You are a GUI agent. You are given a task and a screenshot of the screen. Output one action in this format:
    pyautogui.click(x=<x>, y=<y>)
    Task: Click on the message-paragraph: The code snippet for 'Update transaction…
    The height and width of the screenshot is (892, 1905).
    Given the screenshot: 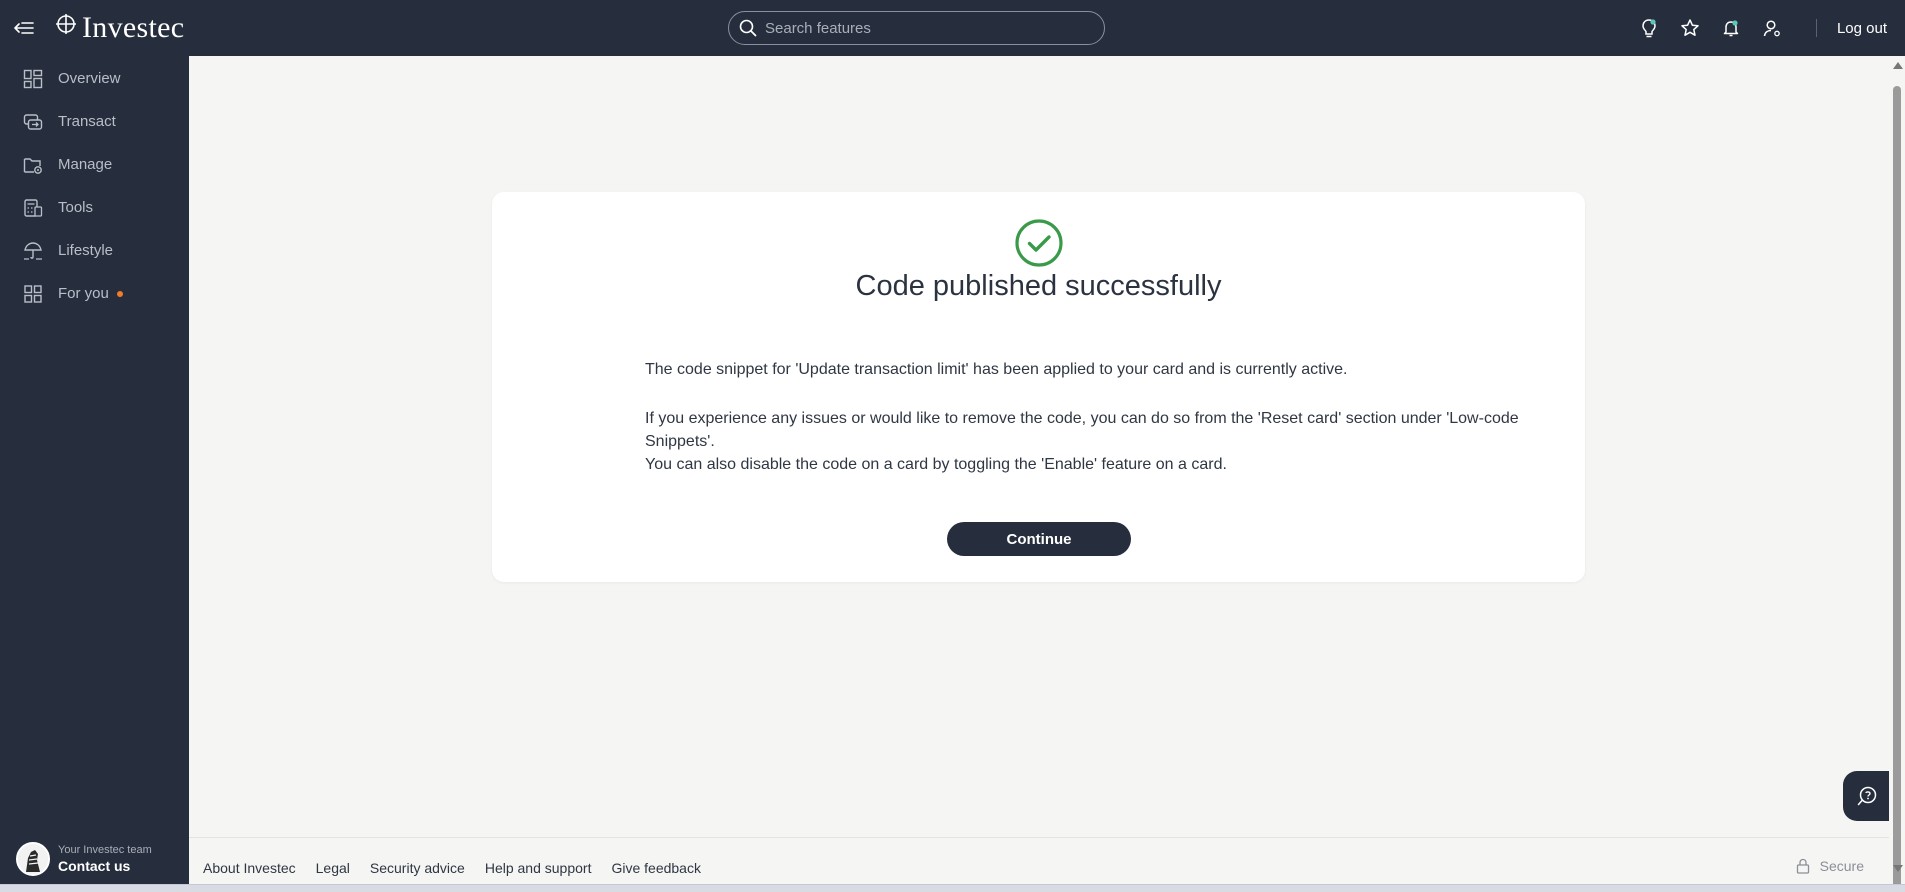 What is the action you would take?
    pyautogui.click(x=996, y=369)
    